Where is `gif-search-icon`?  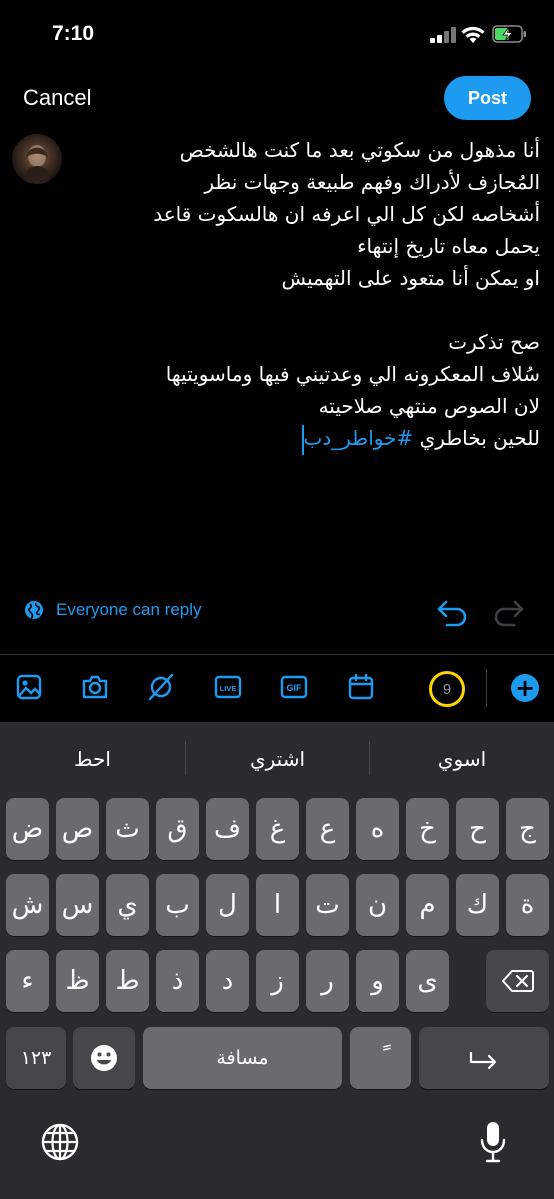
gif-search-icon is located at coordinates (161, 687).